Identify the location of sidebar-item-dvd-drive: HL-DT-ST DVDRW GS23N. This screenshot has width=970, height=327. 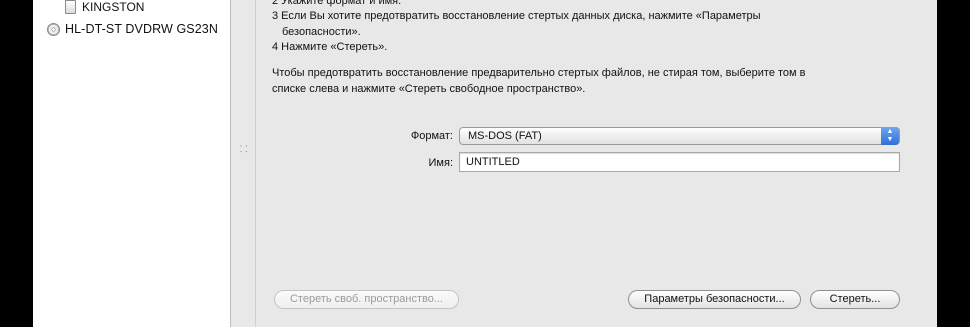
(132, 29).